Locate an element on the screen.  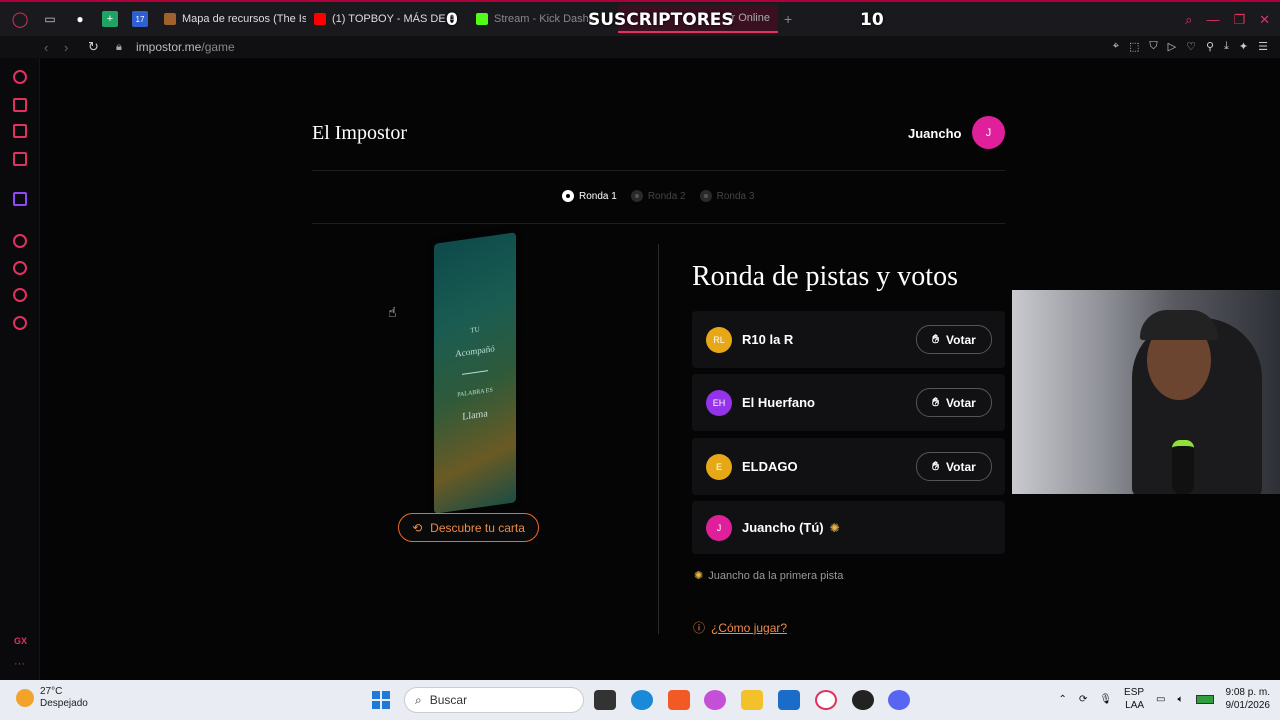
chevron-up-icon: ⌃ is located at coordinates (1063, 699).